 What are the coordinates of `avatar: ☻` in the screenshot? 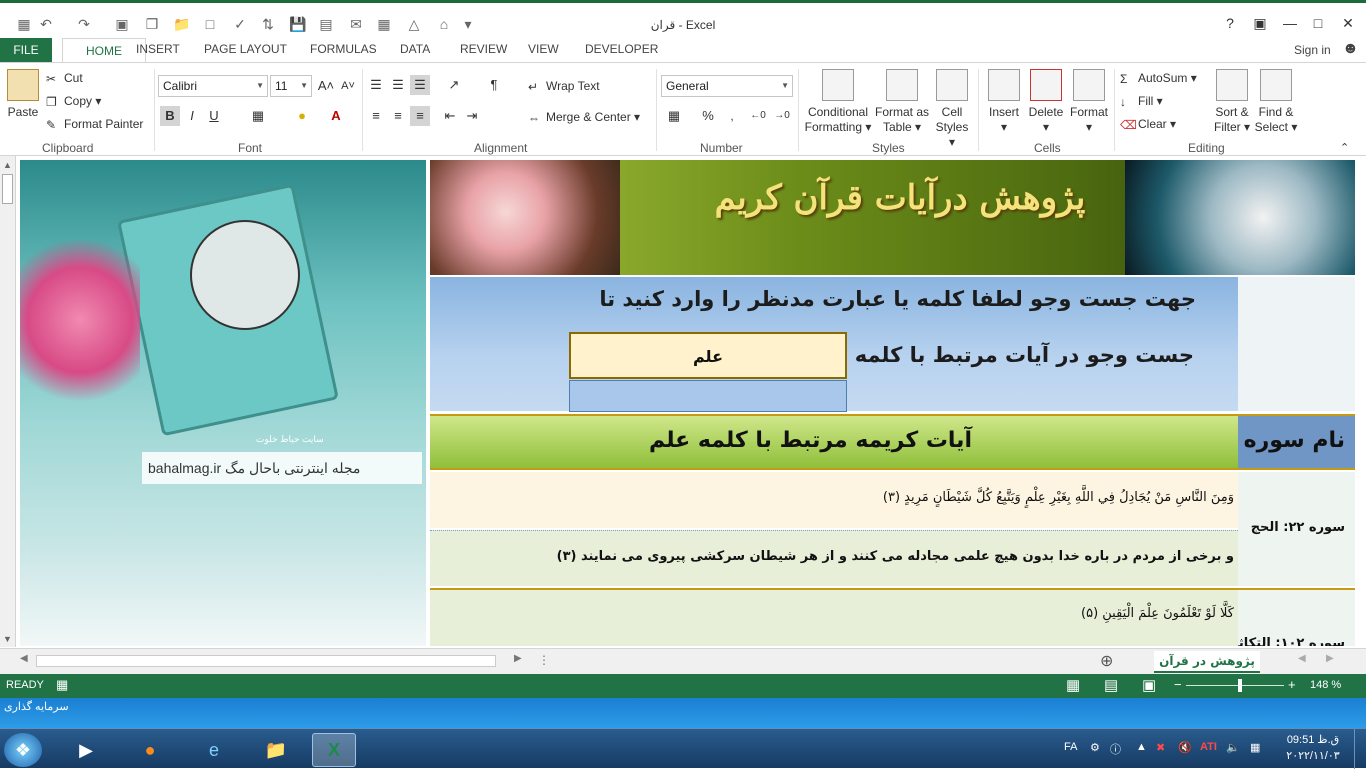 It's located at (1350, 49).